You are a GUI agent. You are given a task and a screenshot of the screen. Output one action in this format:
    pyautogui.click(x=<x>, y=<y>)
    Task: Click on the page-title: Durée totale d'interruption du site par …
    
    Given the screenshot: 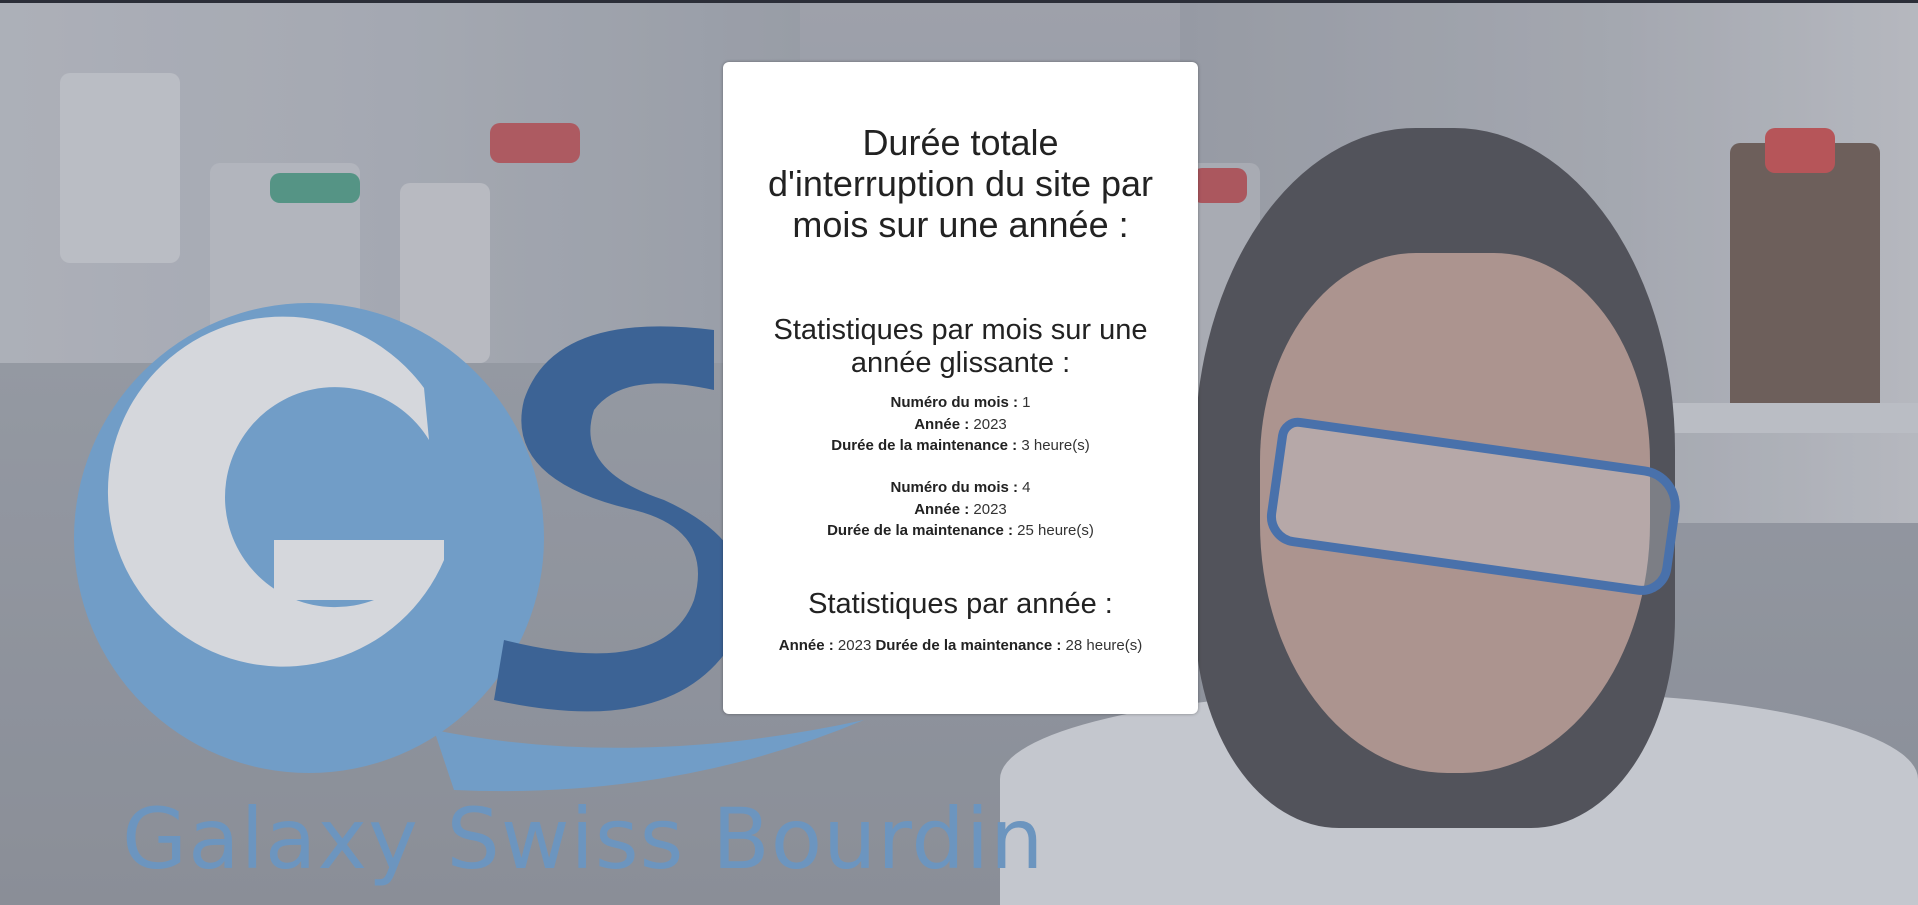 What is the action you would take?
    pyautogui.click(x=960, y=183)
    